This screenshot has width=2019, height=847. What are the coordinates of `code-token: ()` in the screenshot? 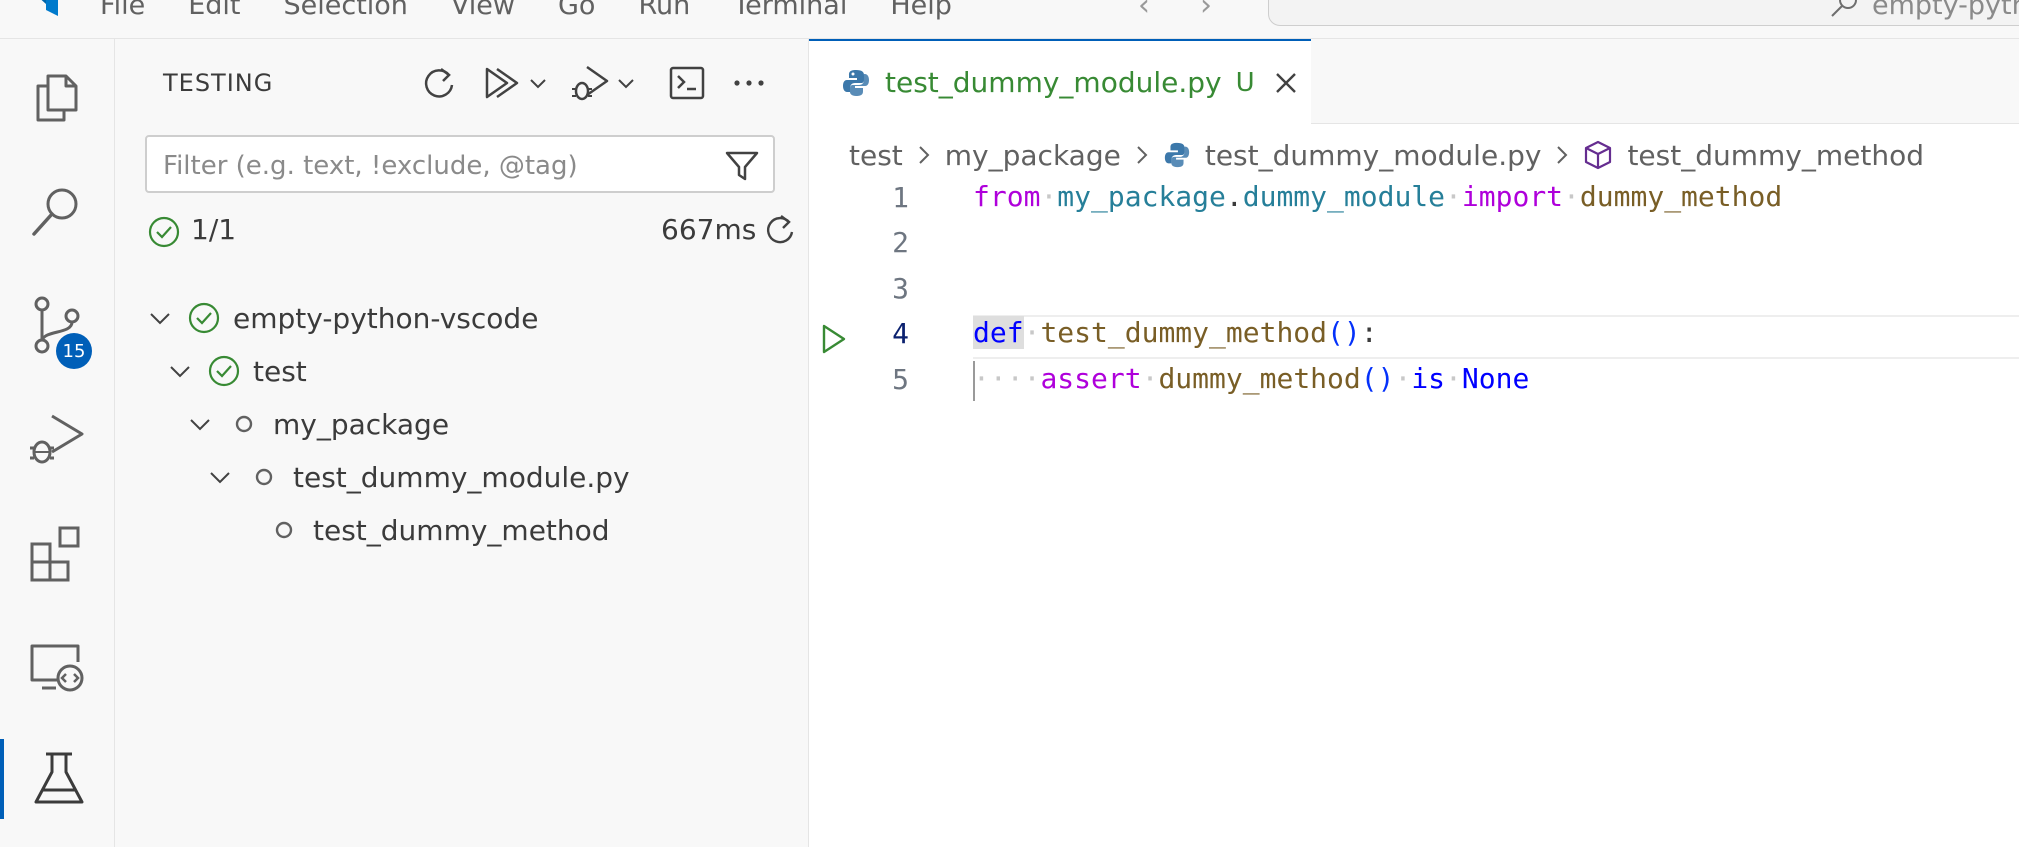 It's located at (1377, 378).